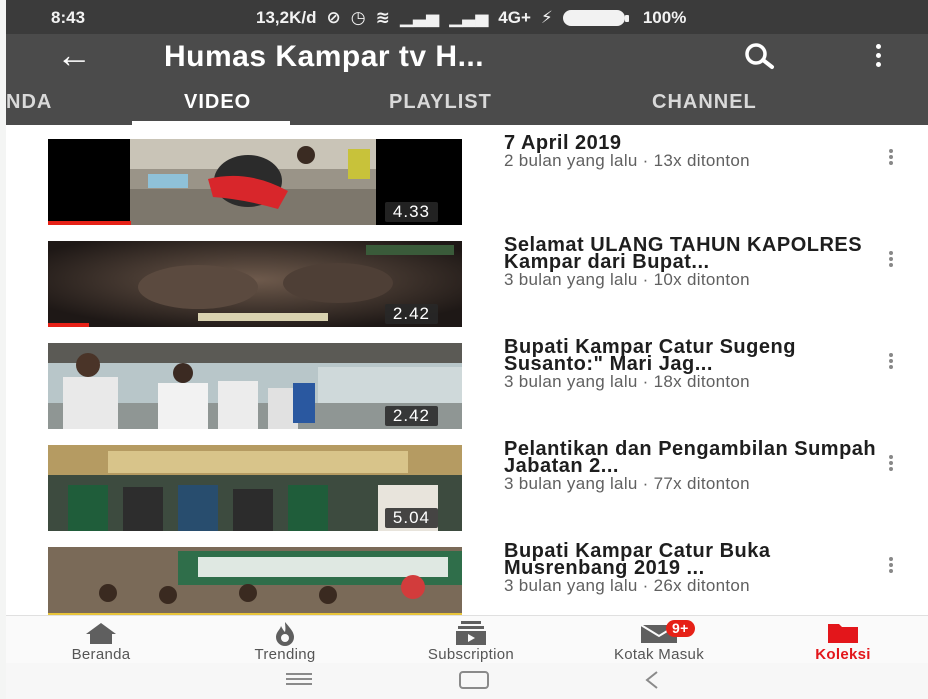 Image resolution: width=928 pixels, height=699 pixels. What do you see at coordinates (546, 17) in the screenshot?
I see `charging-icon: ⚡` at bounding box center [546, 17].